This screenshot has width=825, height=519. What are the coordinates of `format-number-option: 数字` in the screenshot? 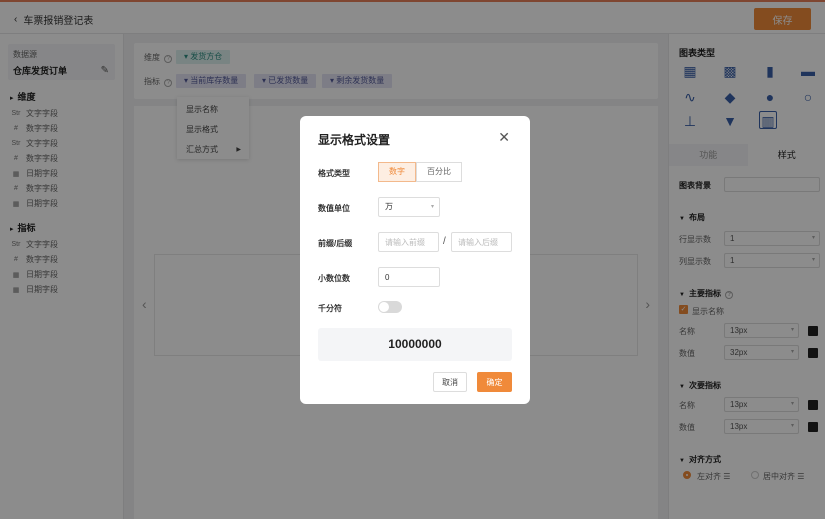 It's located at (397, 172).